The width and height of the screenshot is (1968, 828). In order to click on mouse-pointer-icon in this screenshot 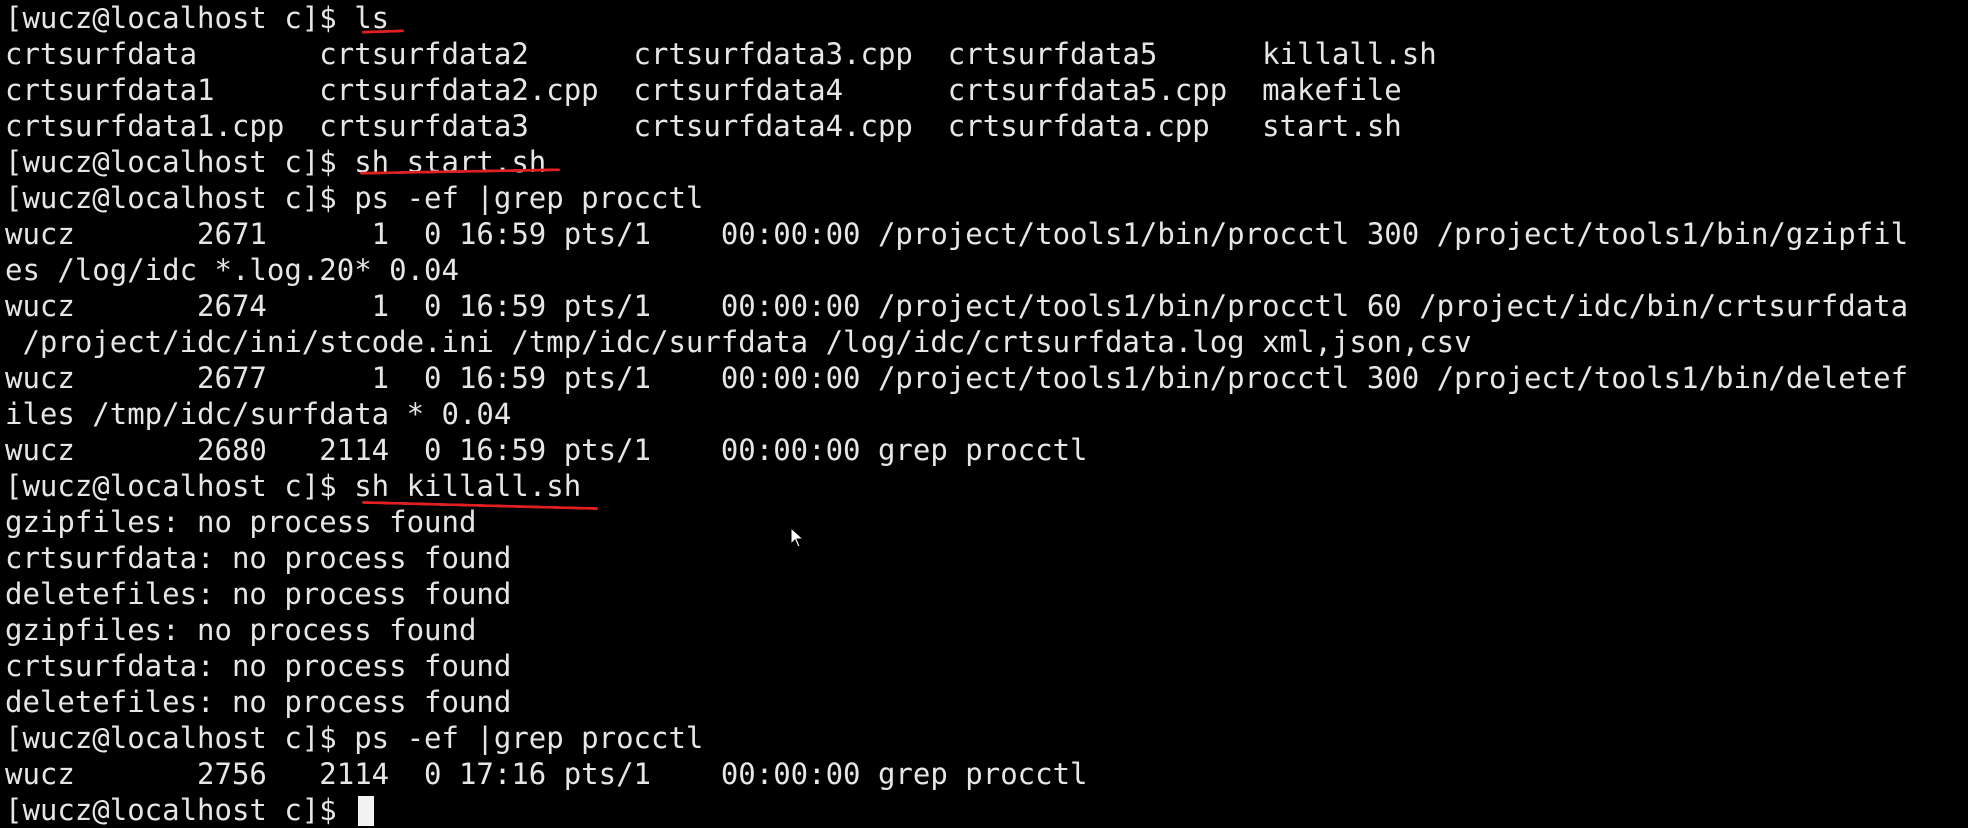, I will do `click(797, 537)`.